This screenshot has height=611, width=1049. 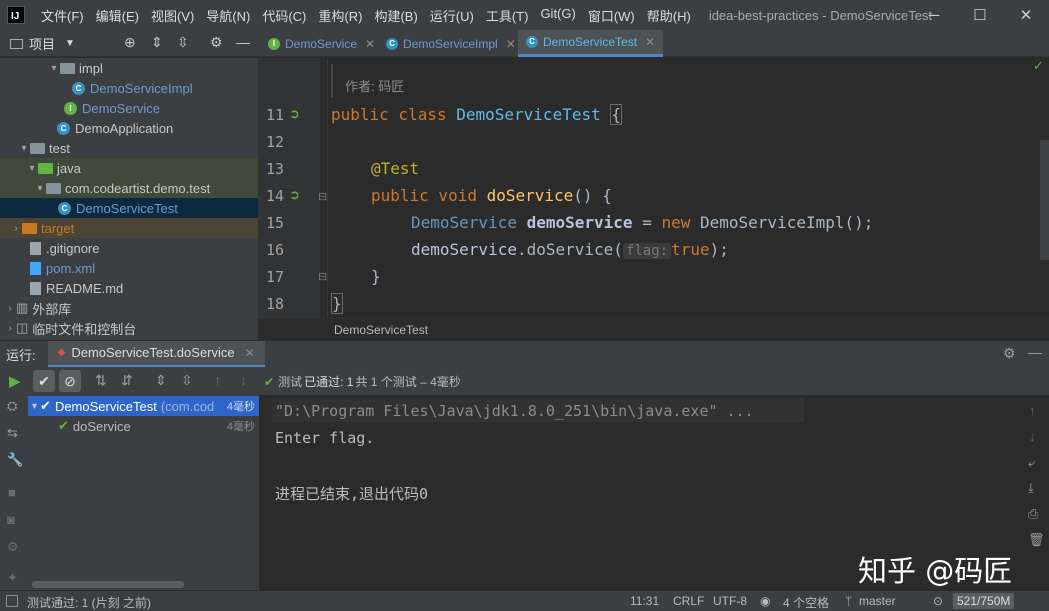 I want to click on file-encoding: UTF-8, so click(x=730, y=601).